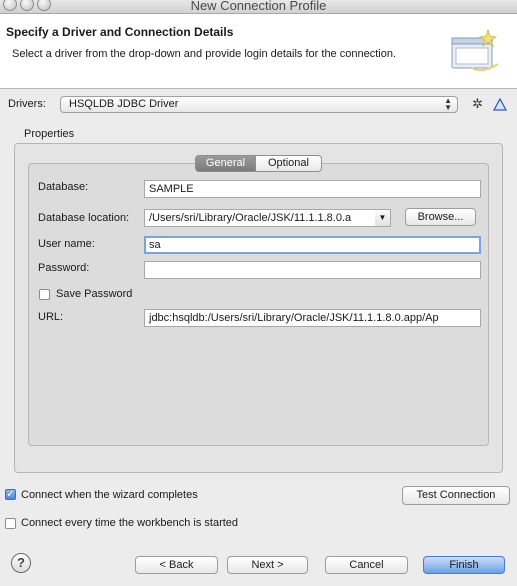  Describe the element at coordinates (312, 245) in the screenshot. I see `user-name-input: sa` at that location.